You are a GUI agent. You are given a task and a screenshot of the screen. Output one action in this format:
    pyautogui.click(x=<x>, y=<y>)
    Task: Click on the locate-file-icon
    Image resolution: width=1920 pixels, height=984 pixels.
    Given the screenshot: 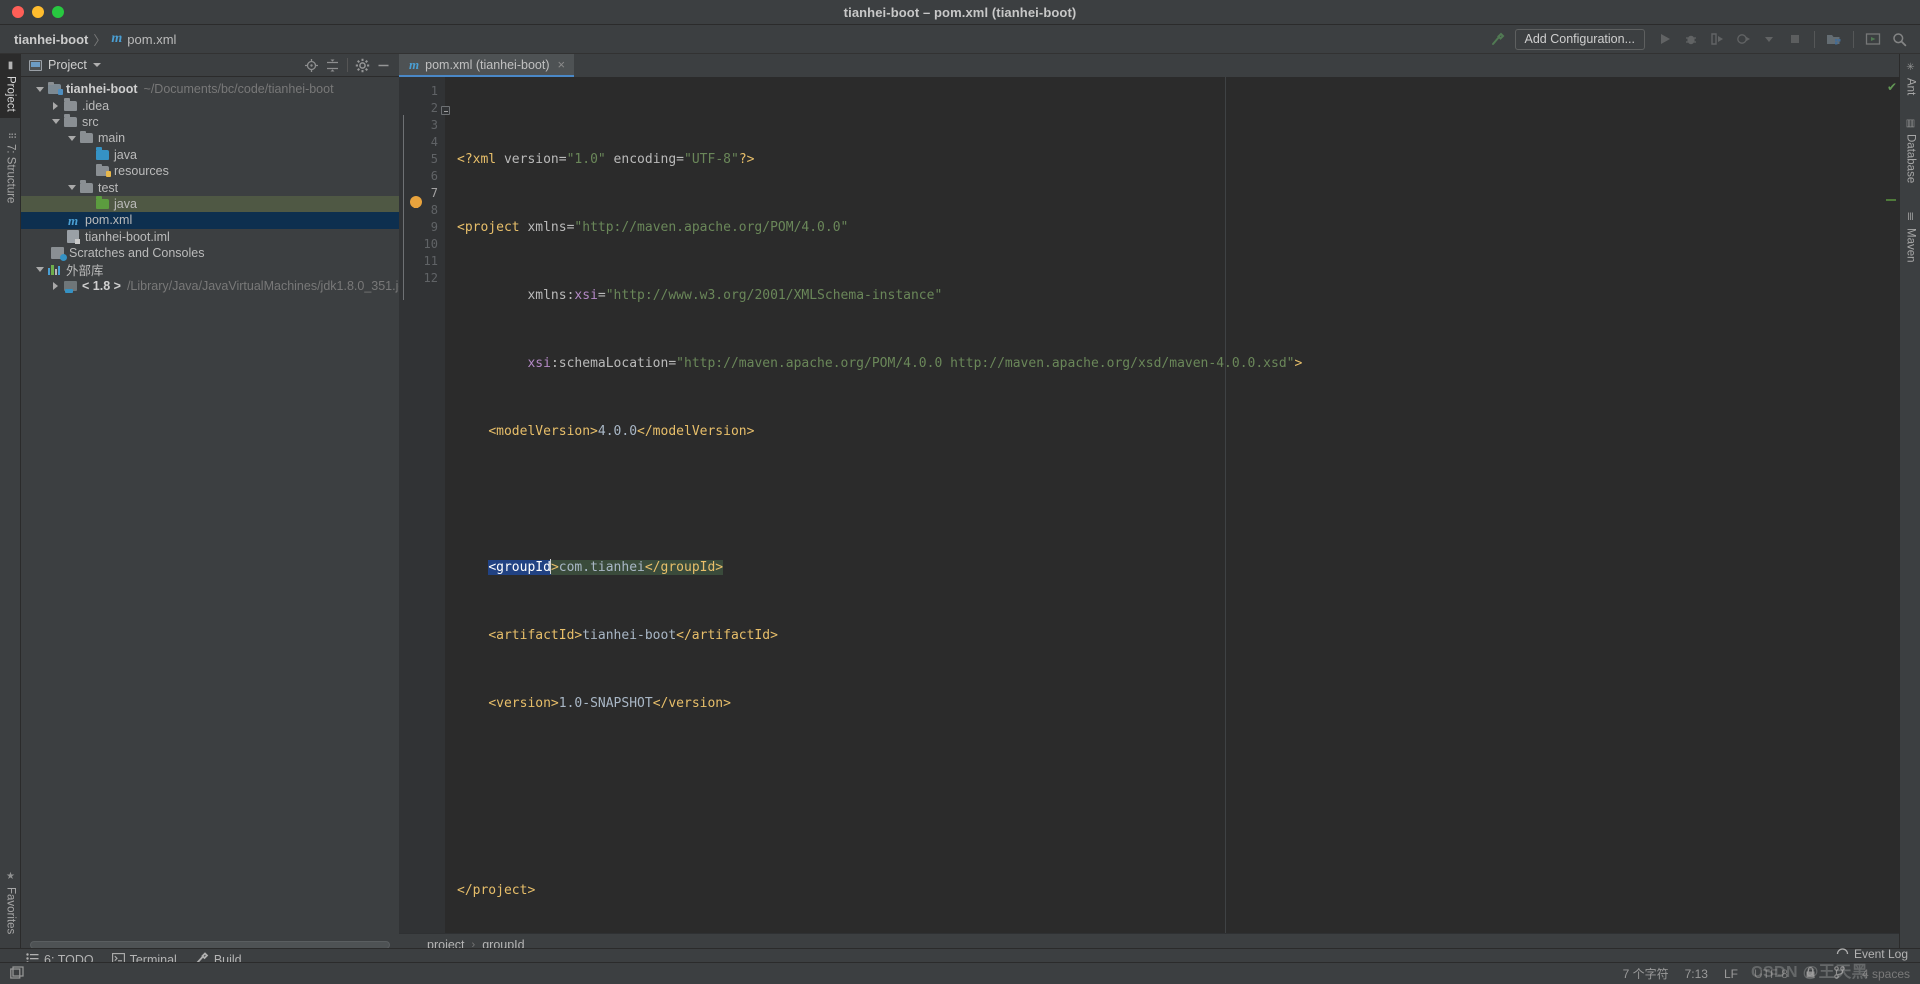 What is the action you would take?
    pyautogui.click(x=311, y=65)
    